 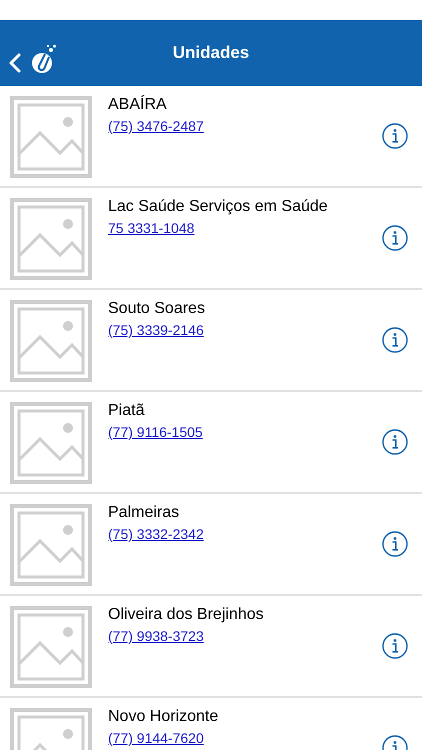 What do you see at coordinates (218, 207) in the screenshot?
I see `unit-name: Lac Saúde Serviços em Saúde` at bounding box center [218, 207].